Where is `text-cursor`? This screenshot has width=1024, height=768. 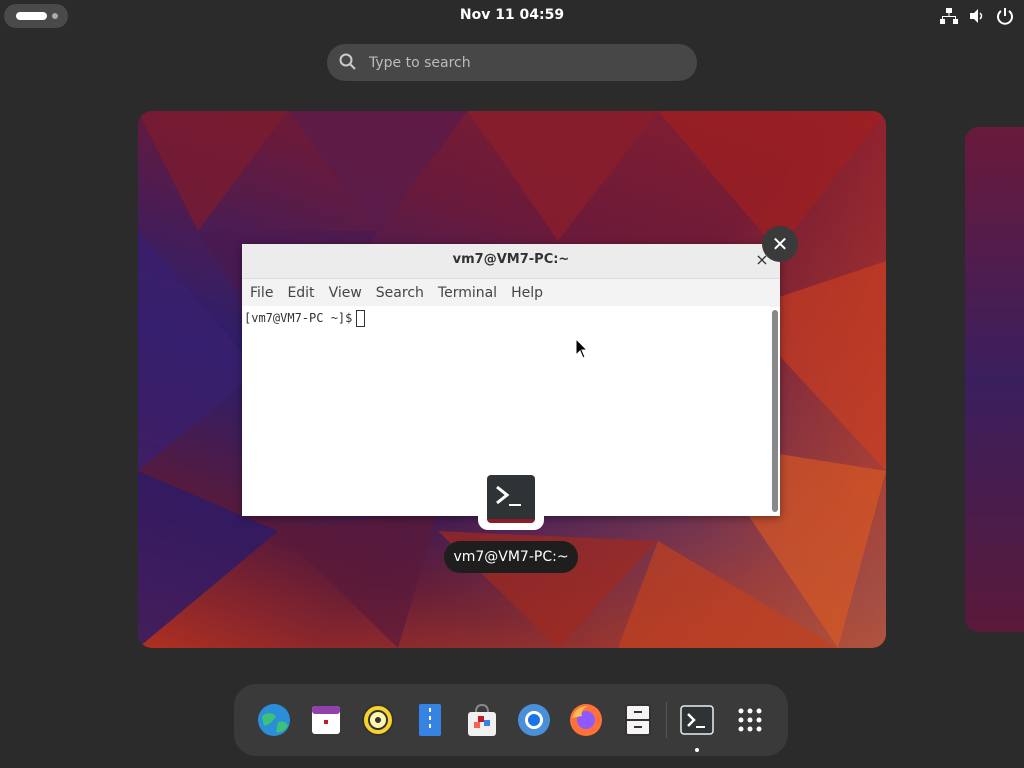 text-cursor is located at coordinates (361, 318).